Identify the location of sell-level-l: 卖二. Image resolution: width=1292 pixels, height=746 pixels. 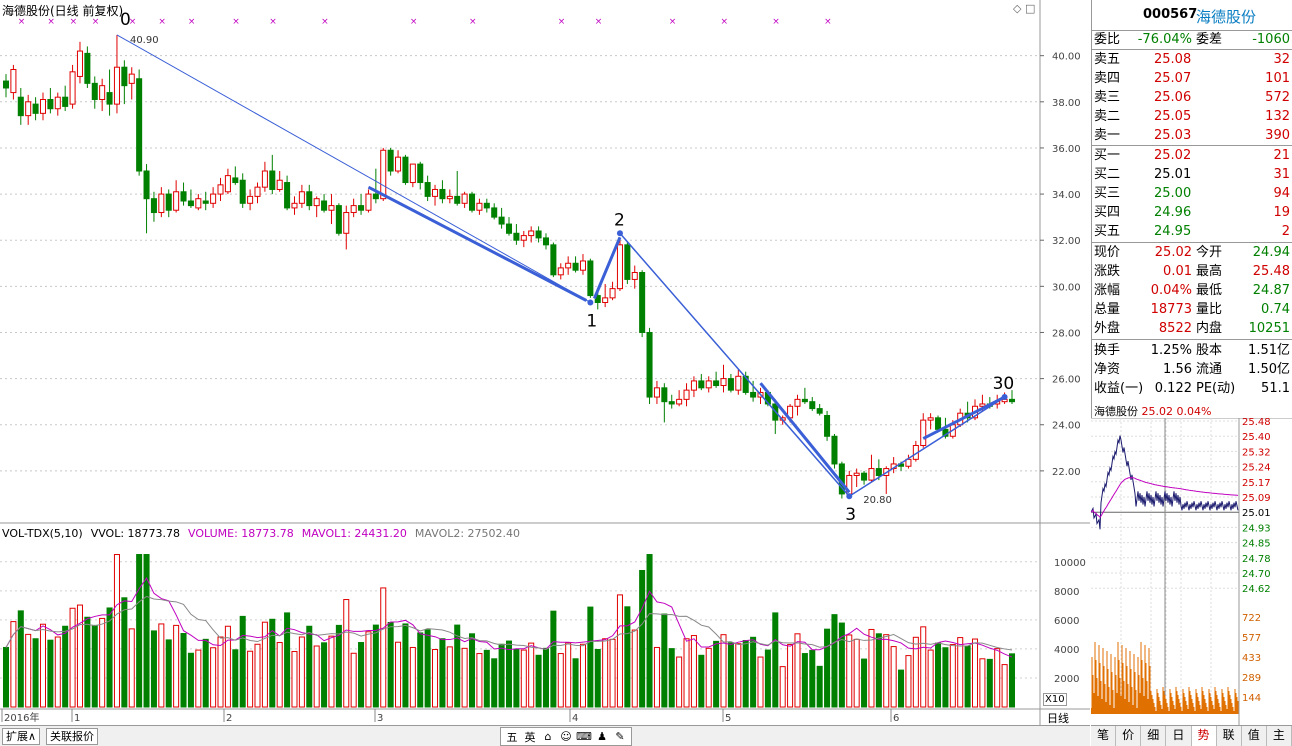
(1107, 116).